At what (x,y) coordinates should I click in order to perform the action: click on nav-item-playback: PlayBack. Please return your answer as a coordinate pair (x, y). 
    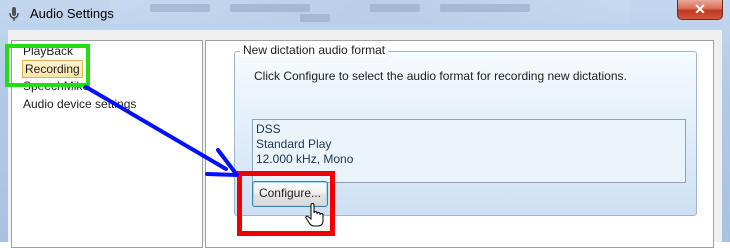
    Looking at the image, I should click on (48, 51).